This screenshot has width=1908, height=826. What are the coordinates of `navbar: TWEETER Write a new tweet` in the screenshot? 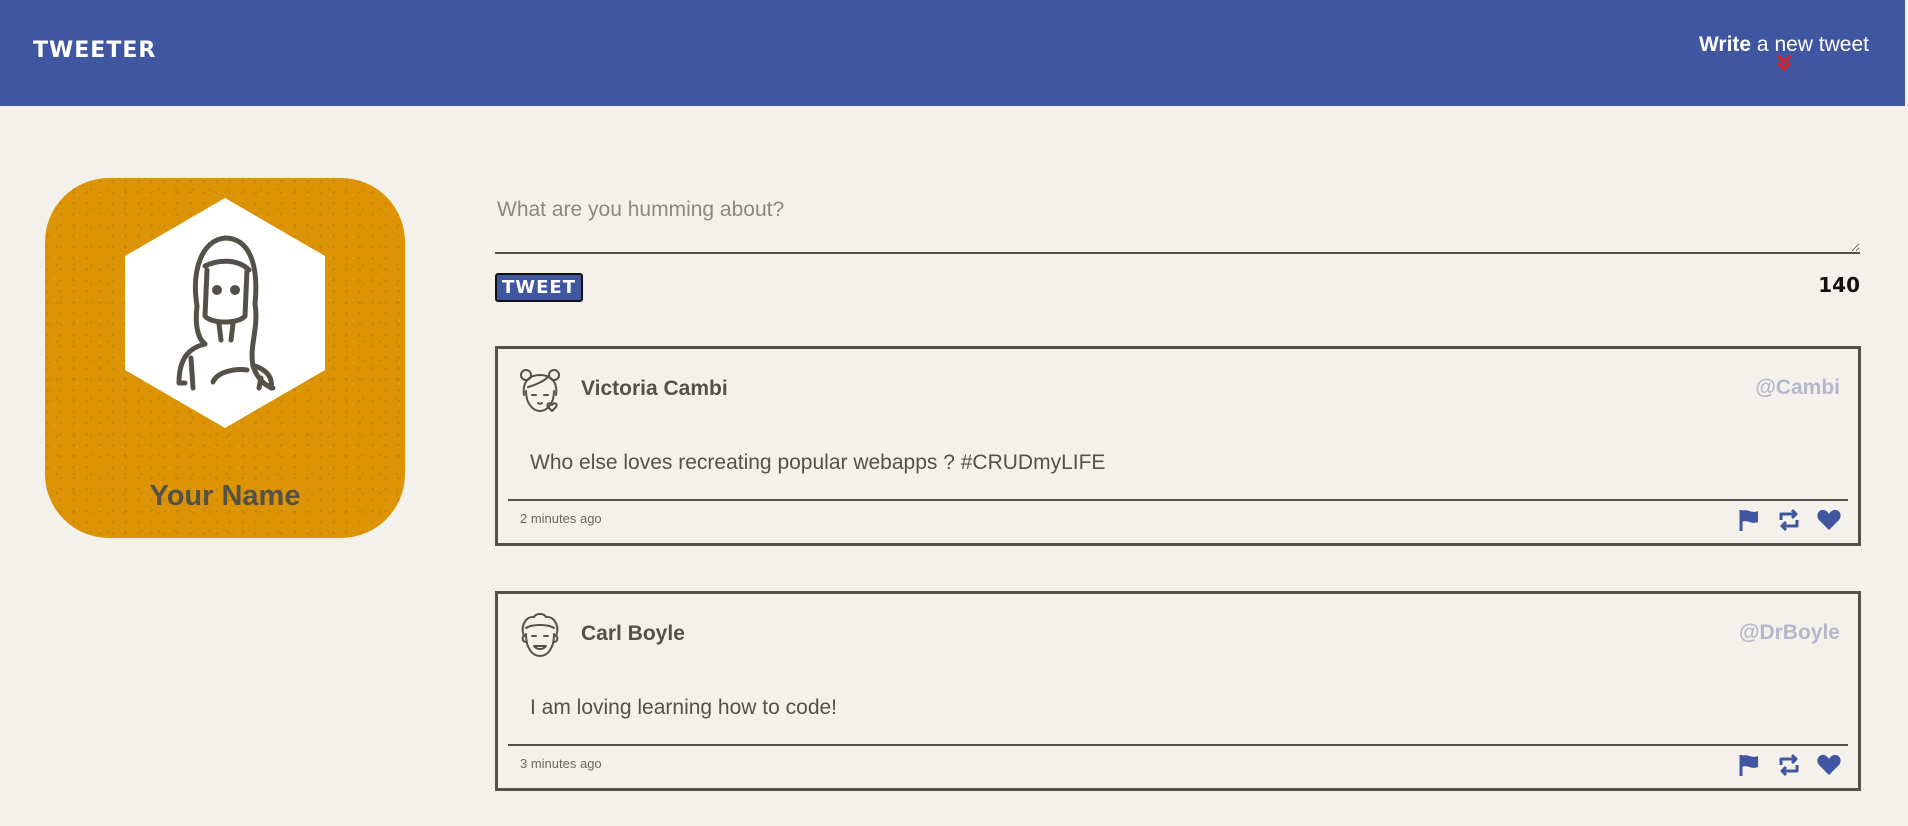 It's located at (952, 53).